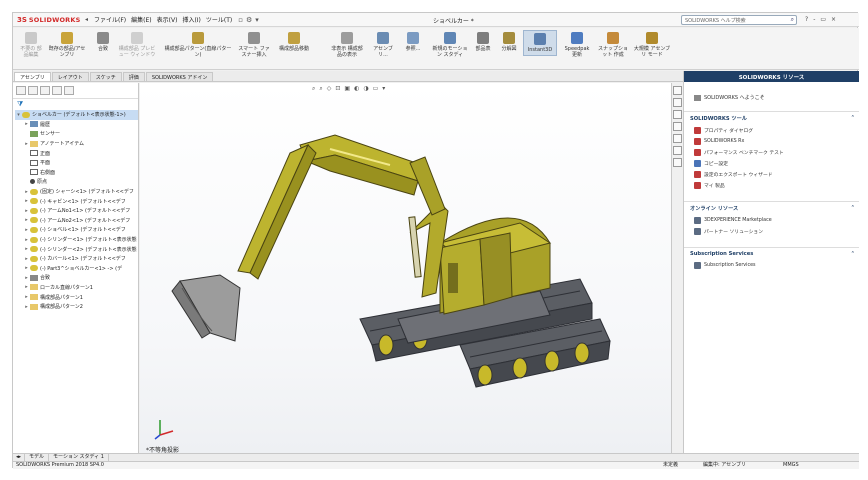  What do you see at coordinates (771, 91) in the screenshot?
I see `welcome-link: SOLIDWORKS へようこそ` at bounding box center [771, 91].